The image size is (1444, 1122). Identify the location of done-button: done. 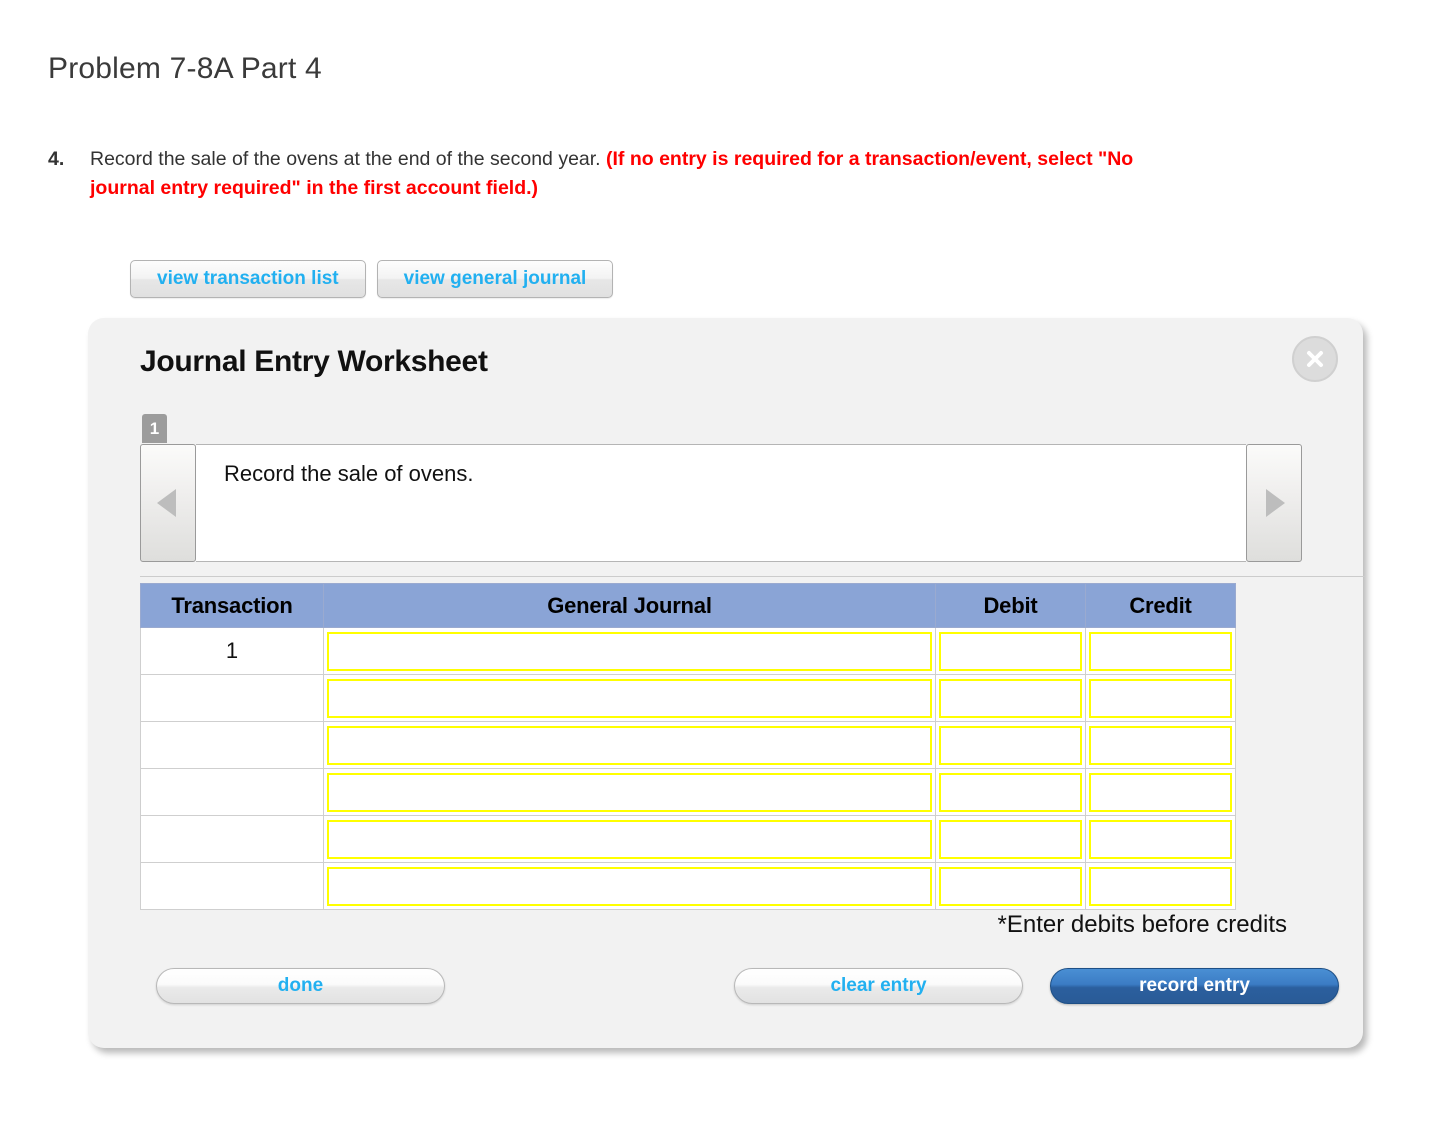
(300, 986).